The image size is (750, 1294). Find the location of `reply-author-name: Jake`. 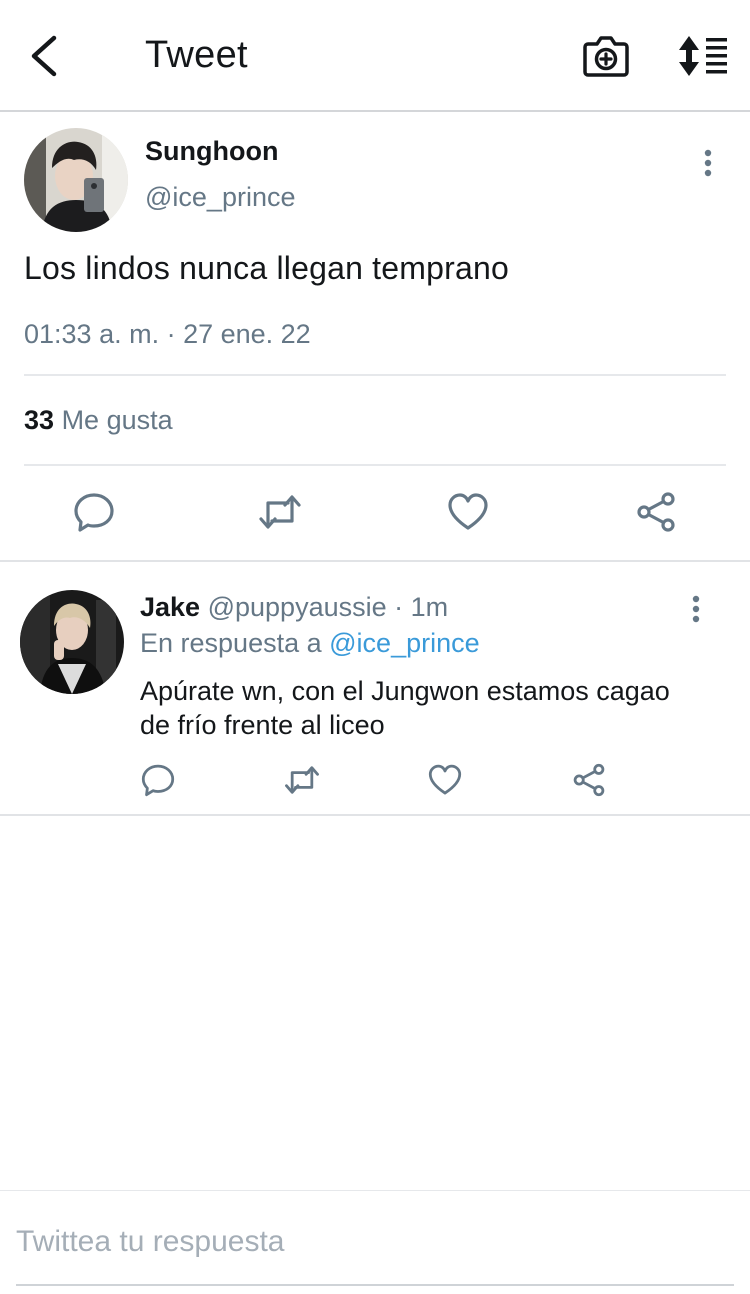

reply-author-name: Jake is located at coordinates (170, 607).